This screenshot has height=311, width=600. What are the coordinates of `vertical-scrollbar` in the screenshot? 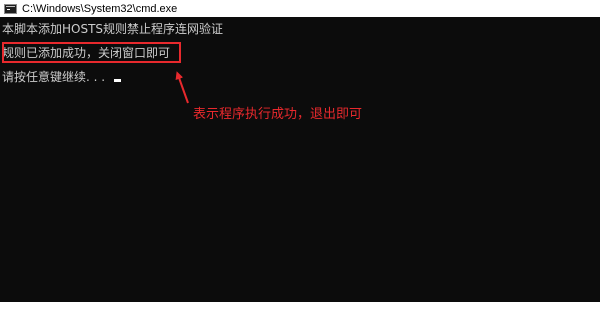 It's located at (595, 159).